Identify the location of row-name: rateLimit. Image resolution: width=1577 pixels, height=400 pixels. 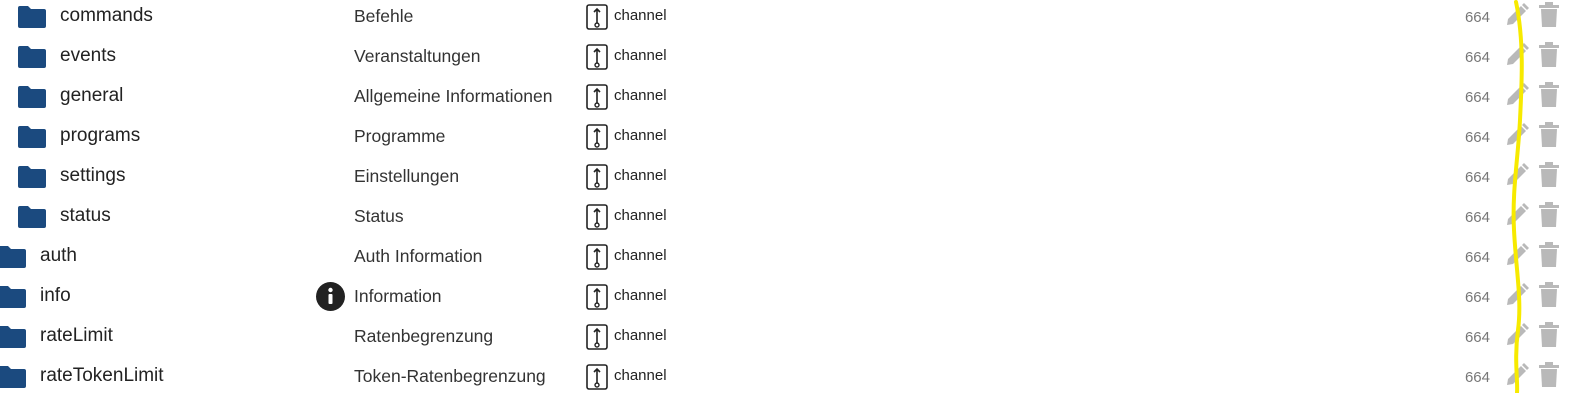
(76, 335).